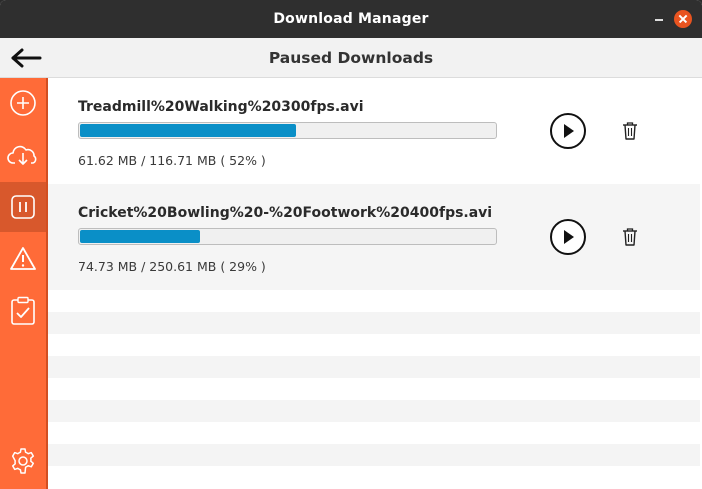  I want to click on page-header: Paused Downloads, so click(351, 58).